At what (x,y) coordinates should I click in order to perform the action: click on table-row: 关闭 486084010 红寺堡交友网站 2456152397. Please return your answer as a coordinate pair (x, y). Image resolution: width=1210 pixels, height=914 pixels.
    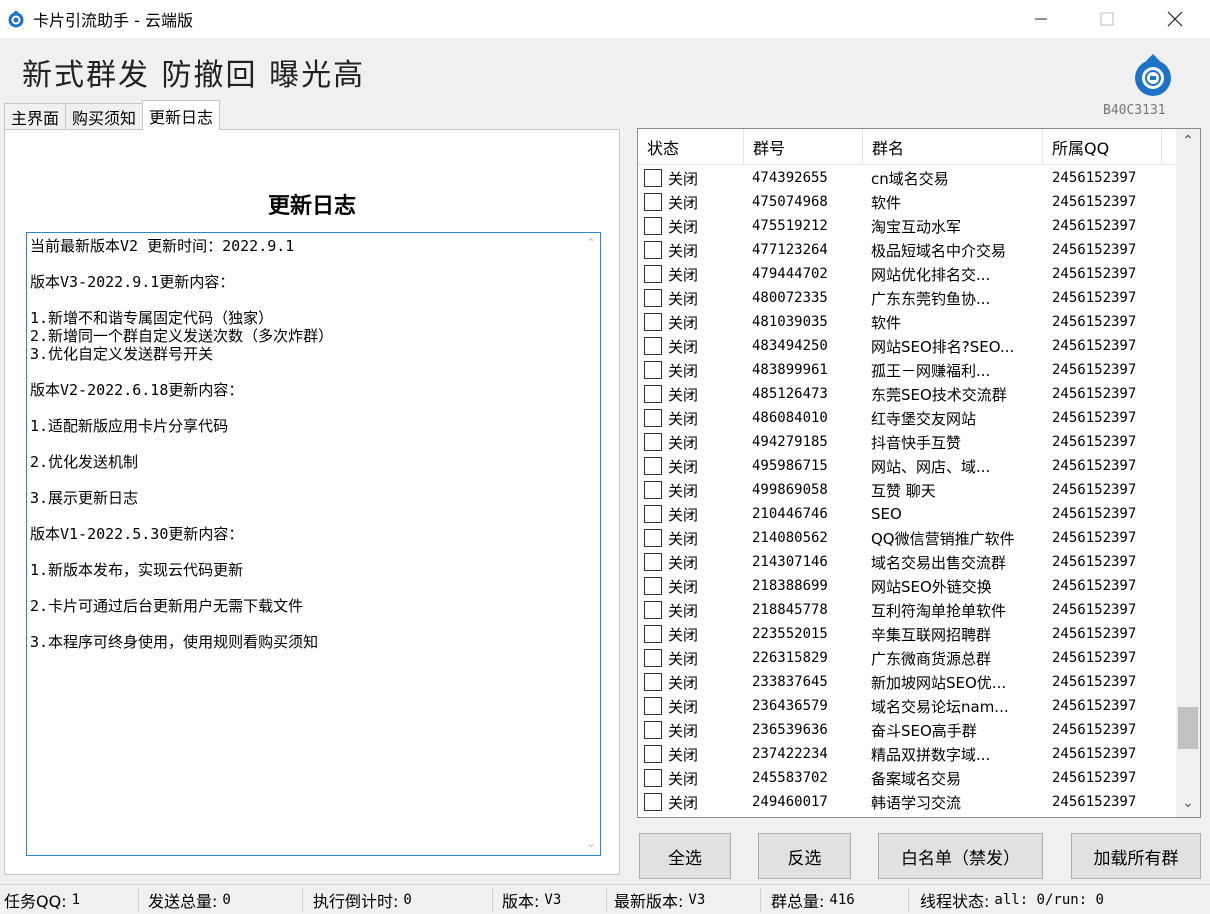
    Looking at the image, I should click on (908, 418).